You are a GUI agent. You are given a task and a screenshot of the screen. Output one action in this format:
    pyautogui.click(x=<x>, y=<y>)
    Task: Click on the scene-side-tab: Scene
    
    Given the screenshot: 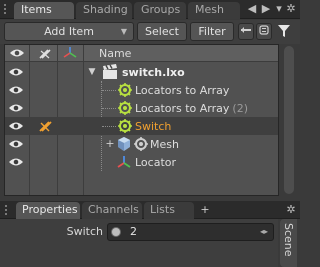 What is the action you would take?
    pyautogui.click(x=288, y=243)
    